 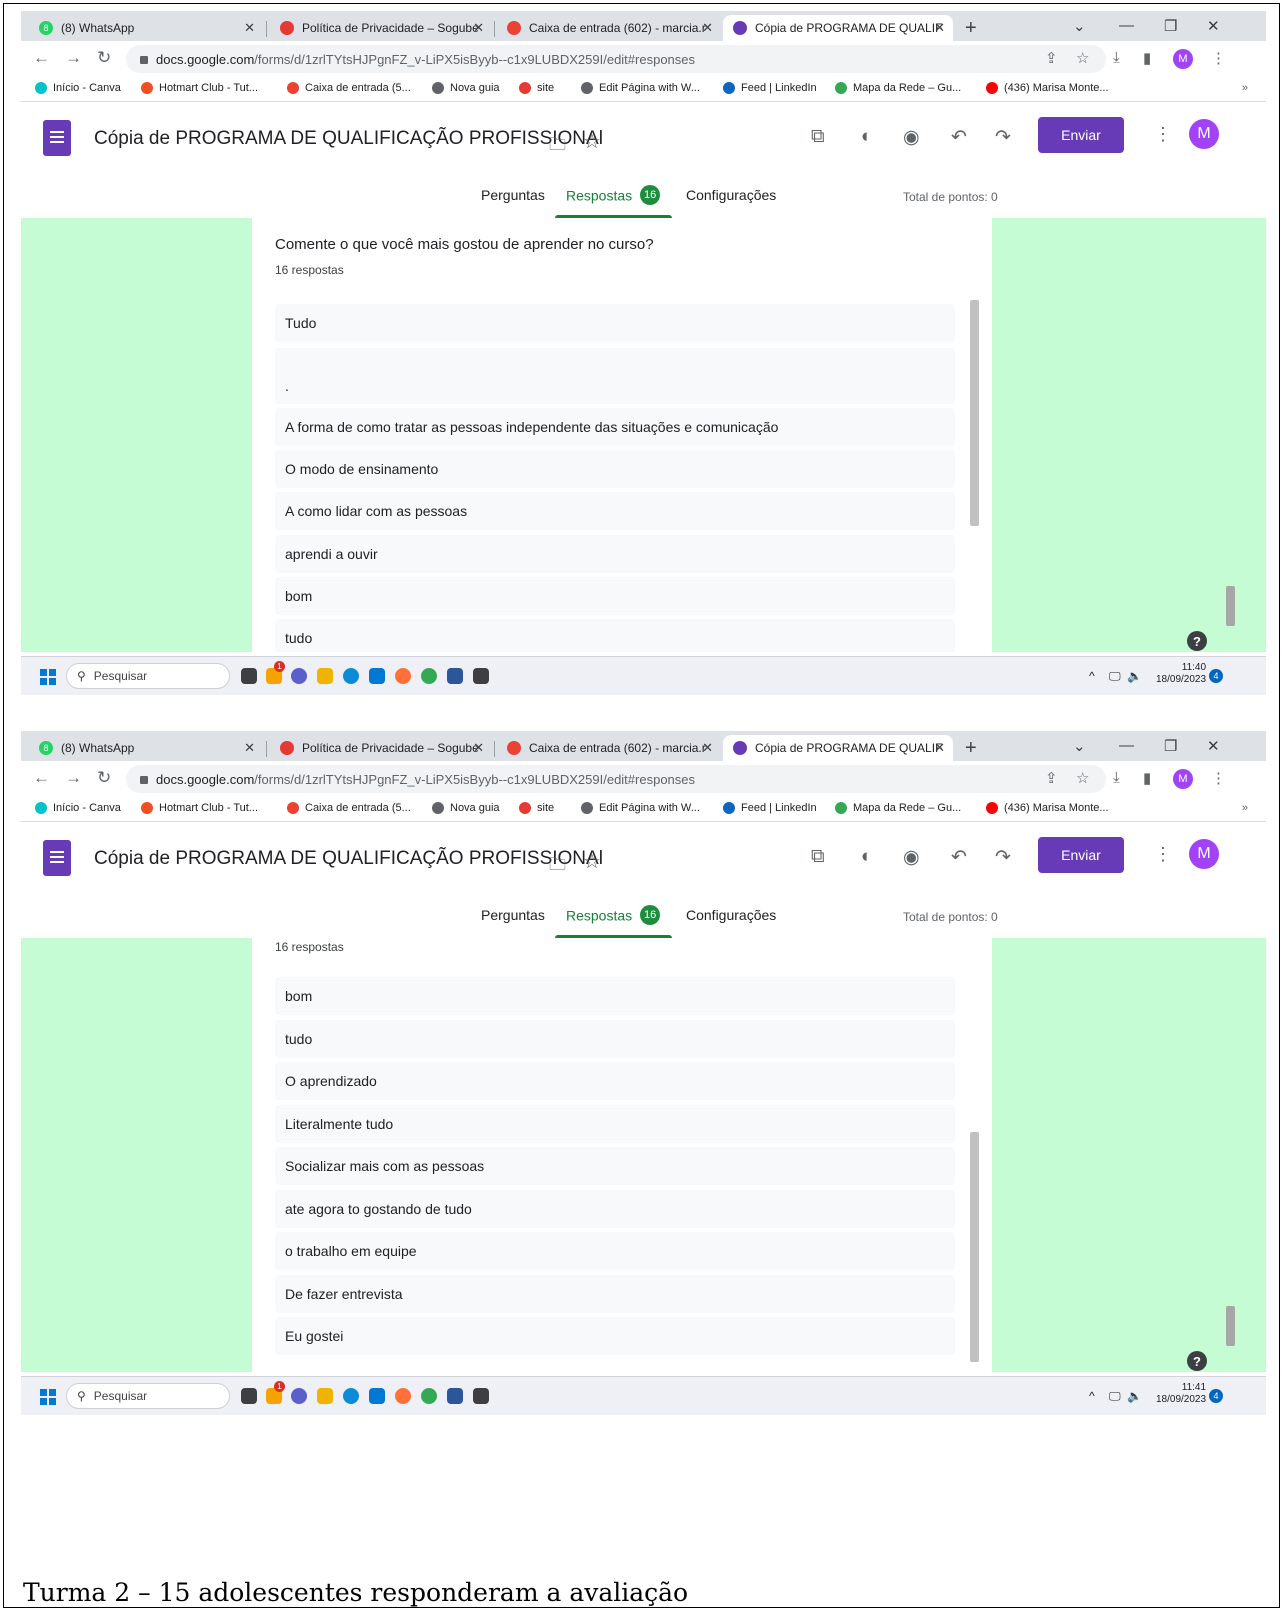 What do you see at coordinates (351, 1396) in the screenshot?
I see `edge-icon` at bounding box center [351, 1396].